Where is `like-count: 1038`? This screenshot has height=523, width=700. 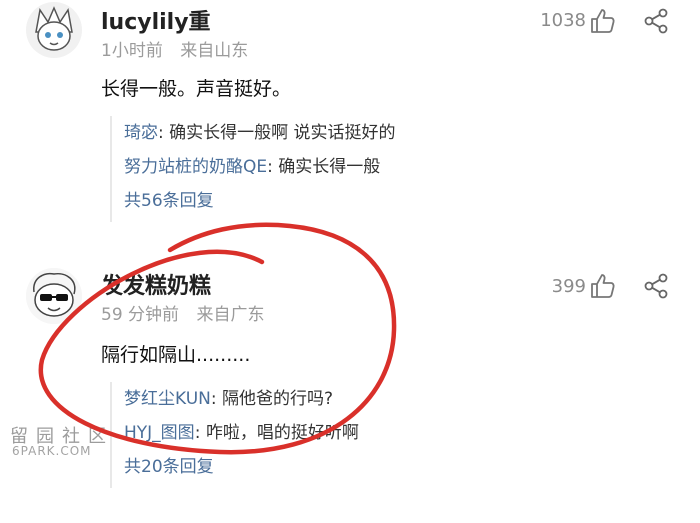 like-count: 1038 is located at coordinates (563, 20).